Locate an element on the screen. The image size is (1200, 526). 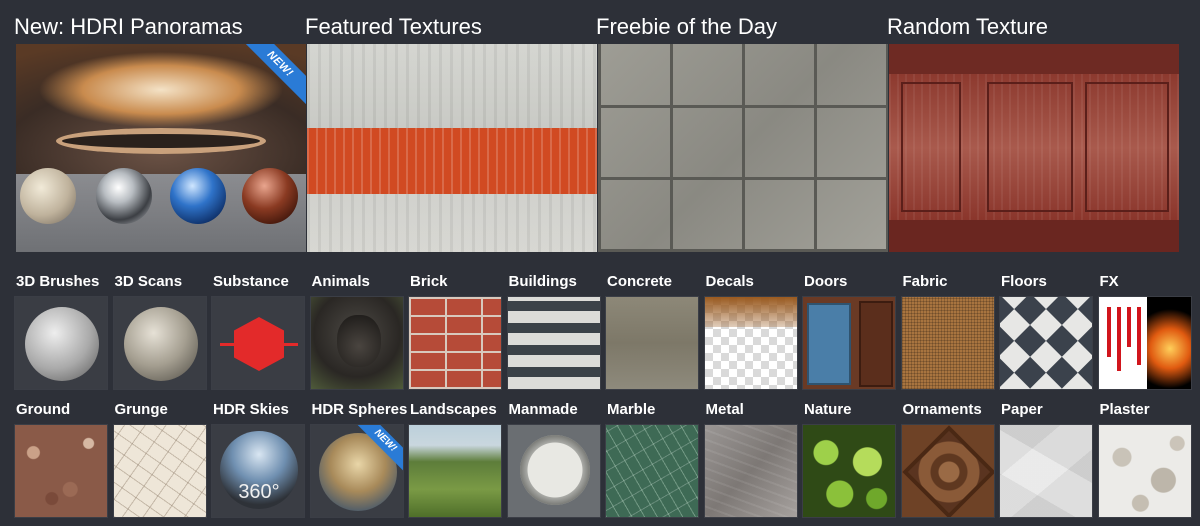
category-thumbnail: NEW! is located at coordinates (356, 471).